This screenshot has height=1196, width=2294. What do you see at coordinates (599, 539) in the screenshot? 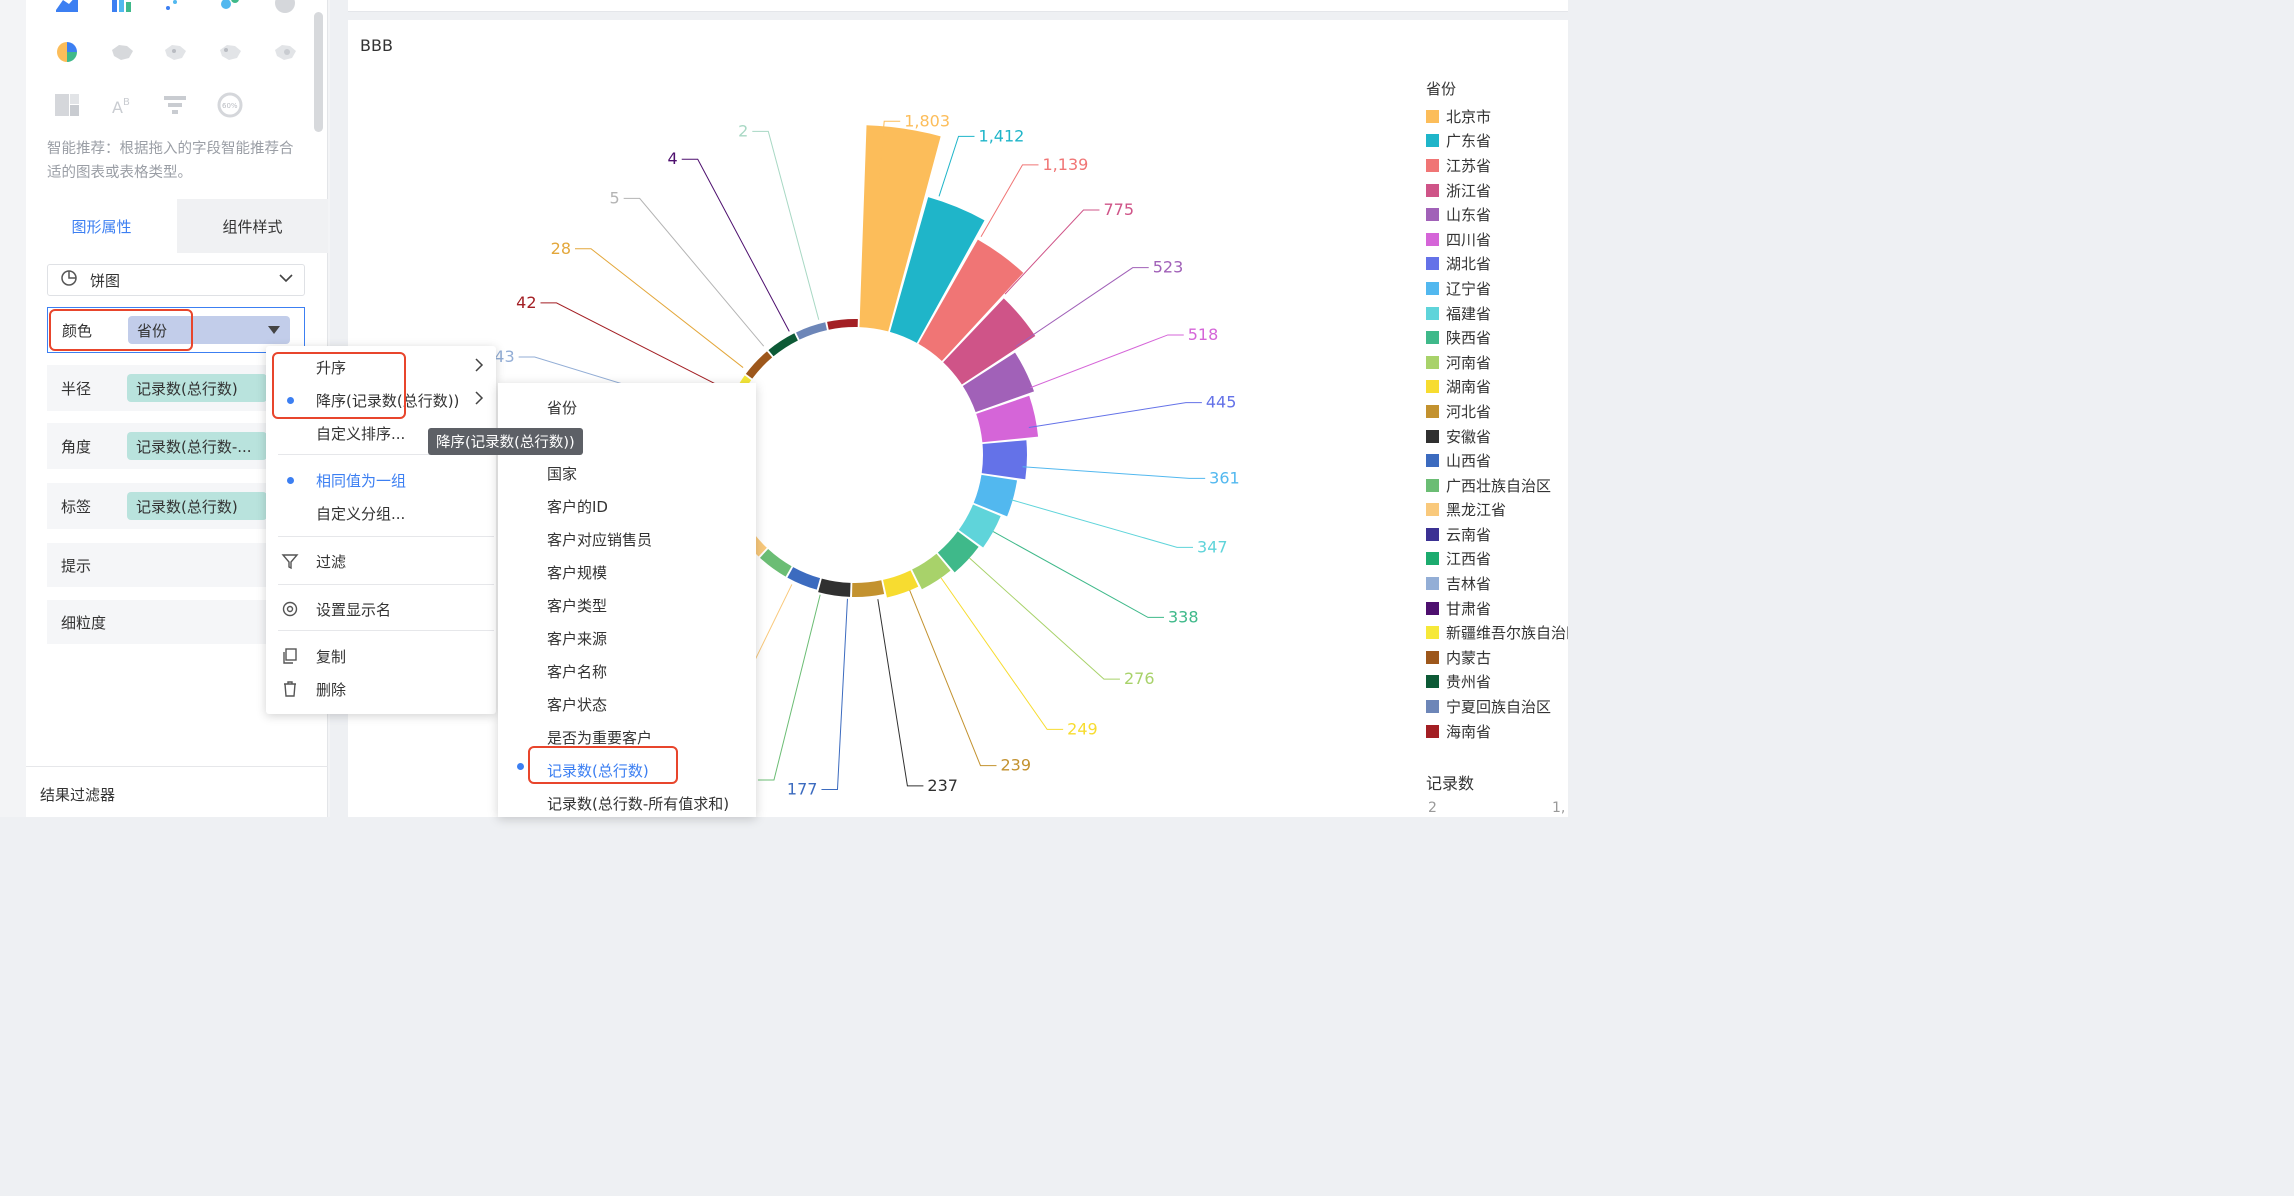
I see `submenu-item: 客户对应销售员` at bounding box center [599, 539].